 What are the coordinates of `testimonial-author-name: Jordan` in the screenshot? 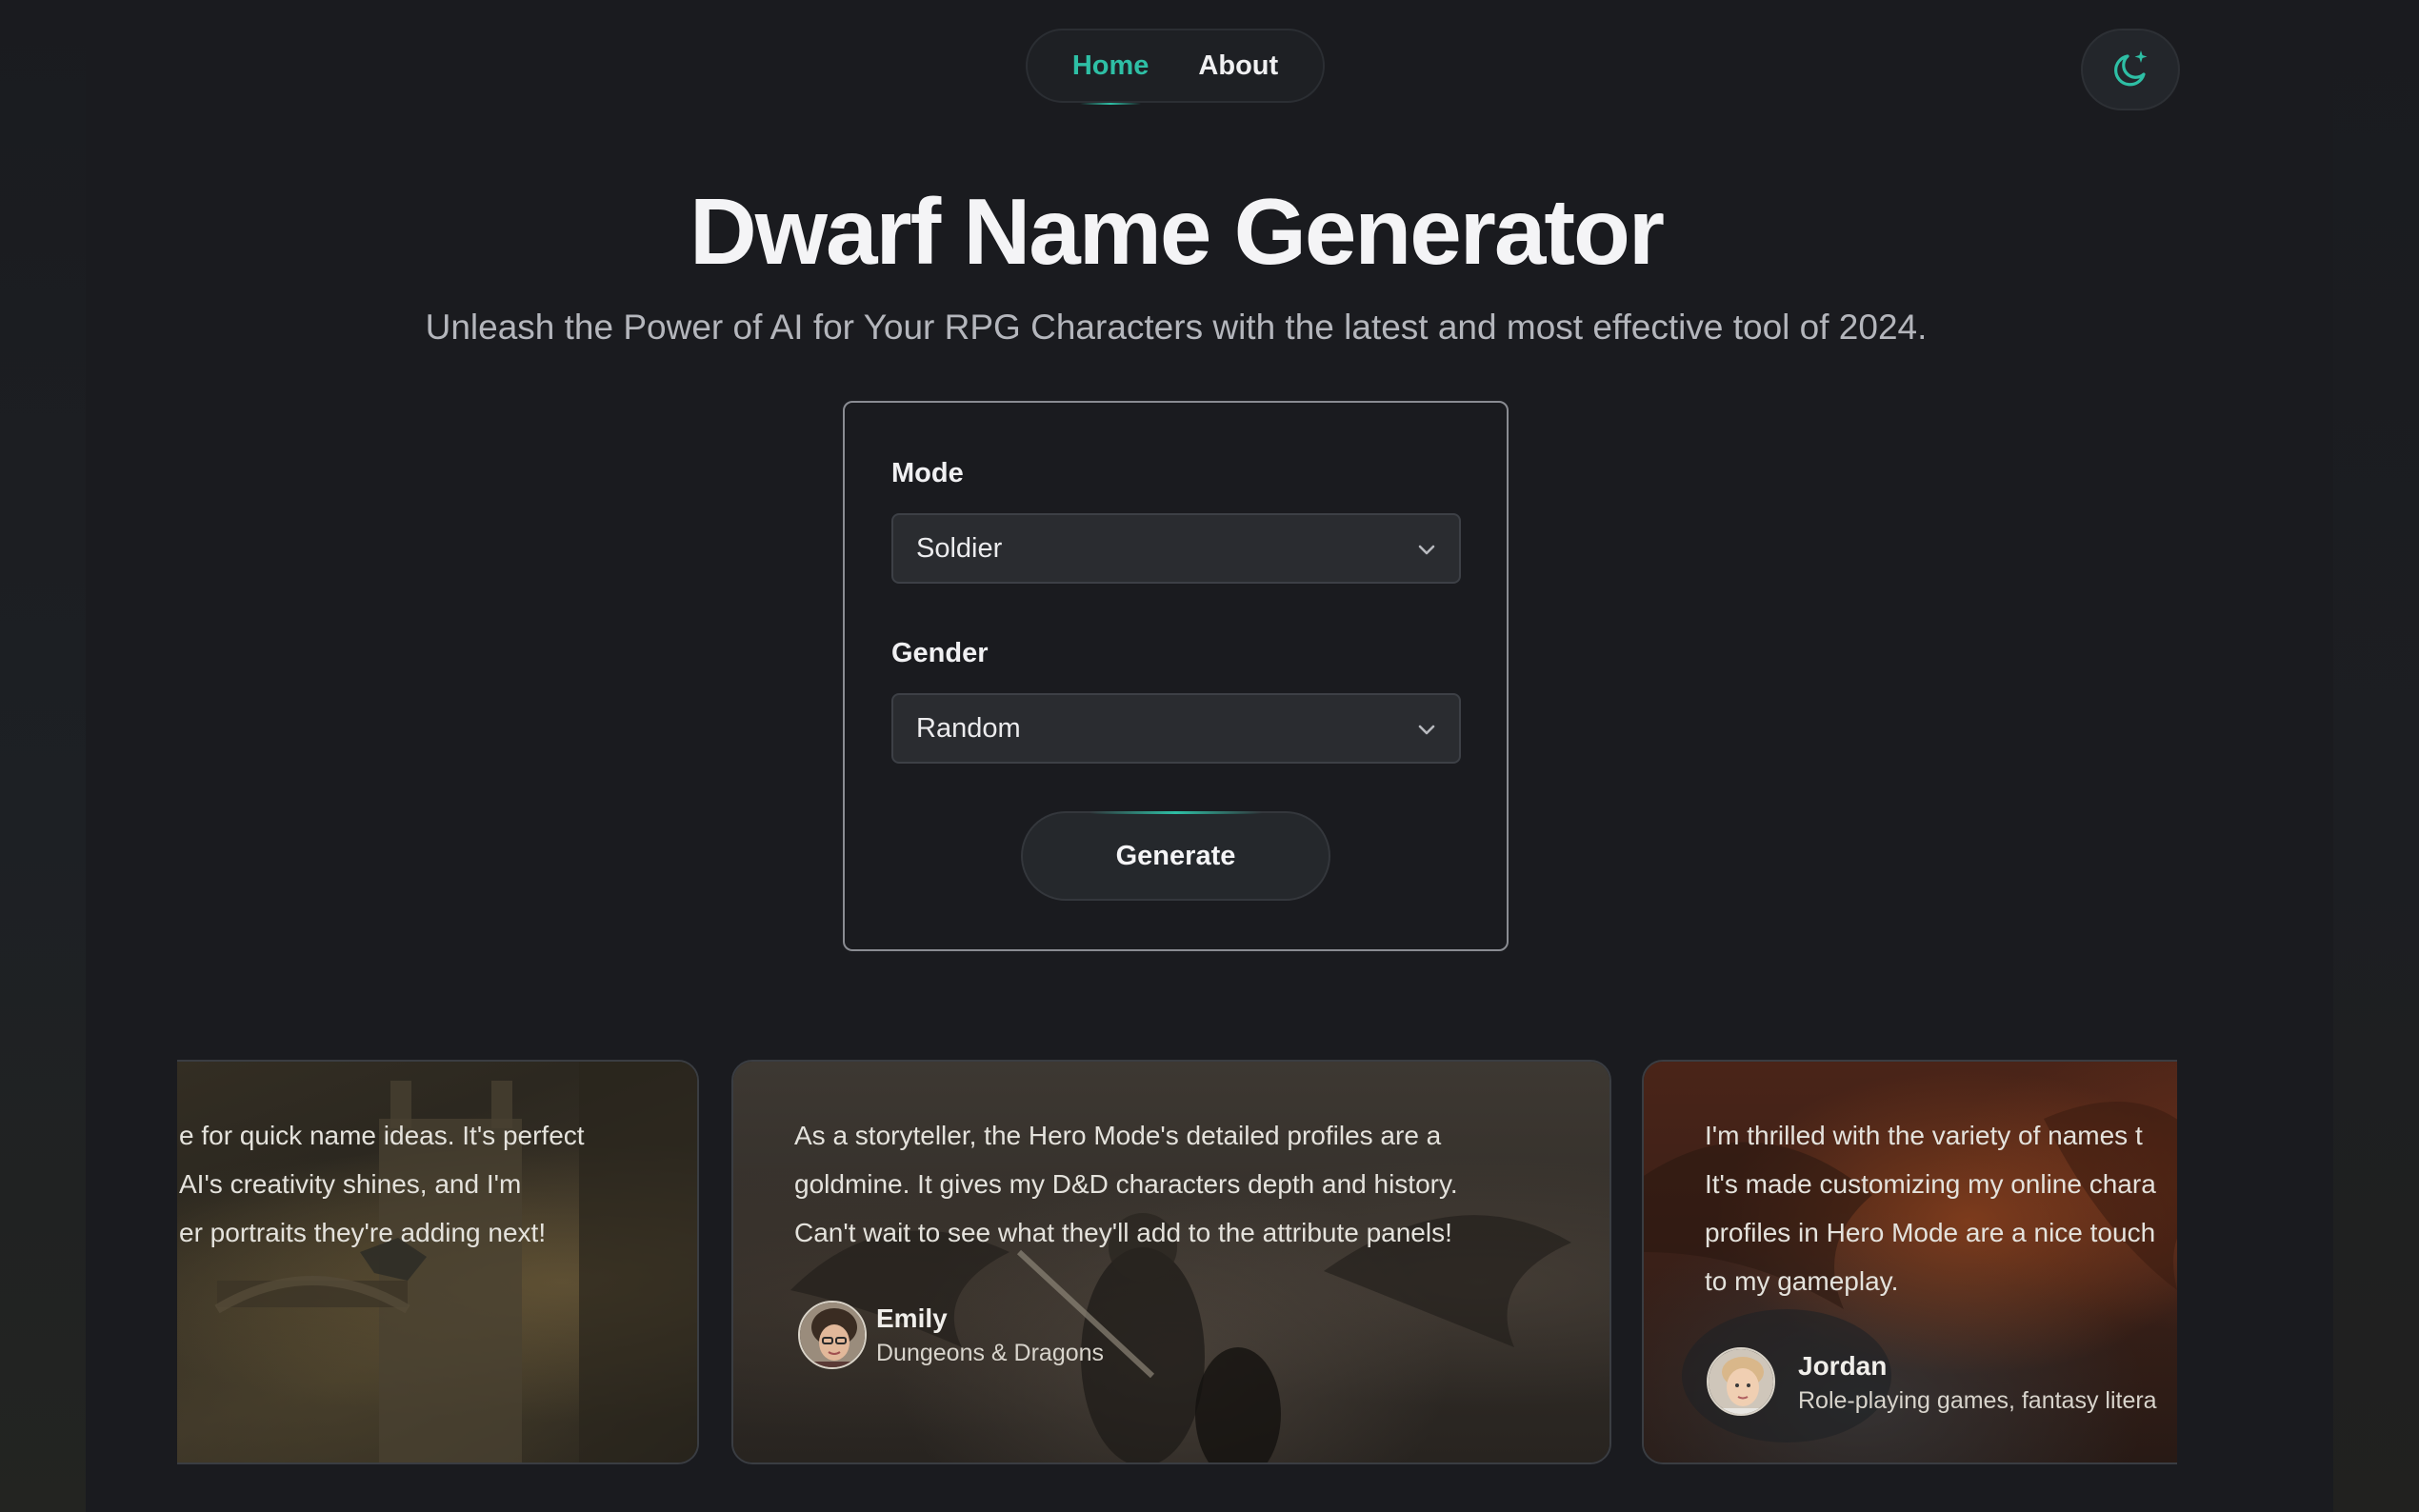 It's located at (1843, 1366).